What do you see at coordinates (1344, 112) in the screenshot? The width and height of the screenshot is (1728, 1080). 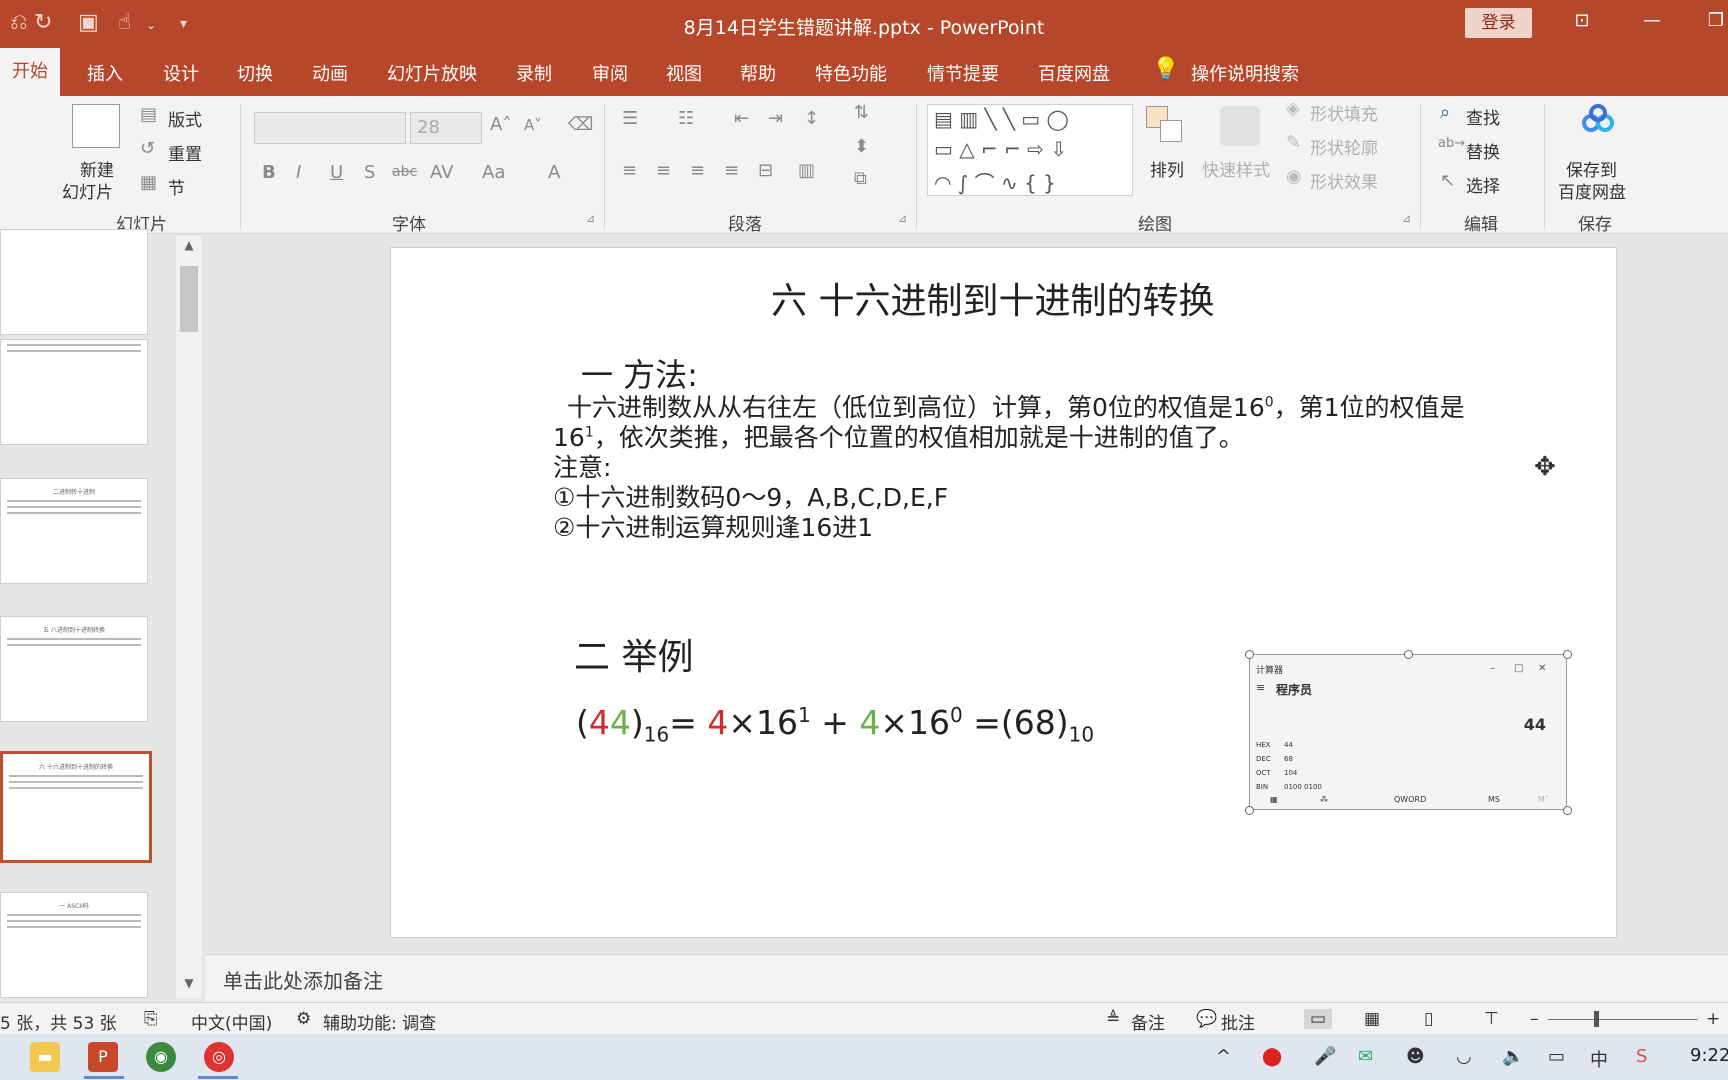 I see `shape-fill-button: 形状填充` at bounding box center [1344, 112].